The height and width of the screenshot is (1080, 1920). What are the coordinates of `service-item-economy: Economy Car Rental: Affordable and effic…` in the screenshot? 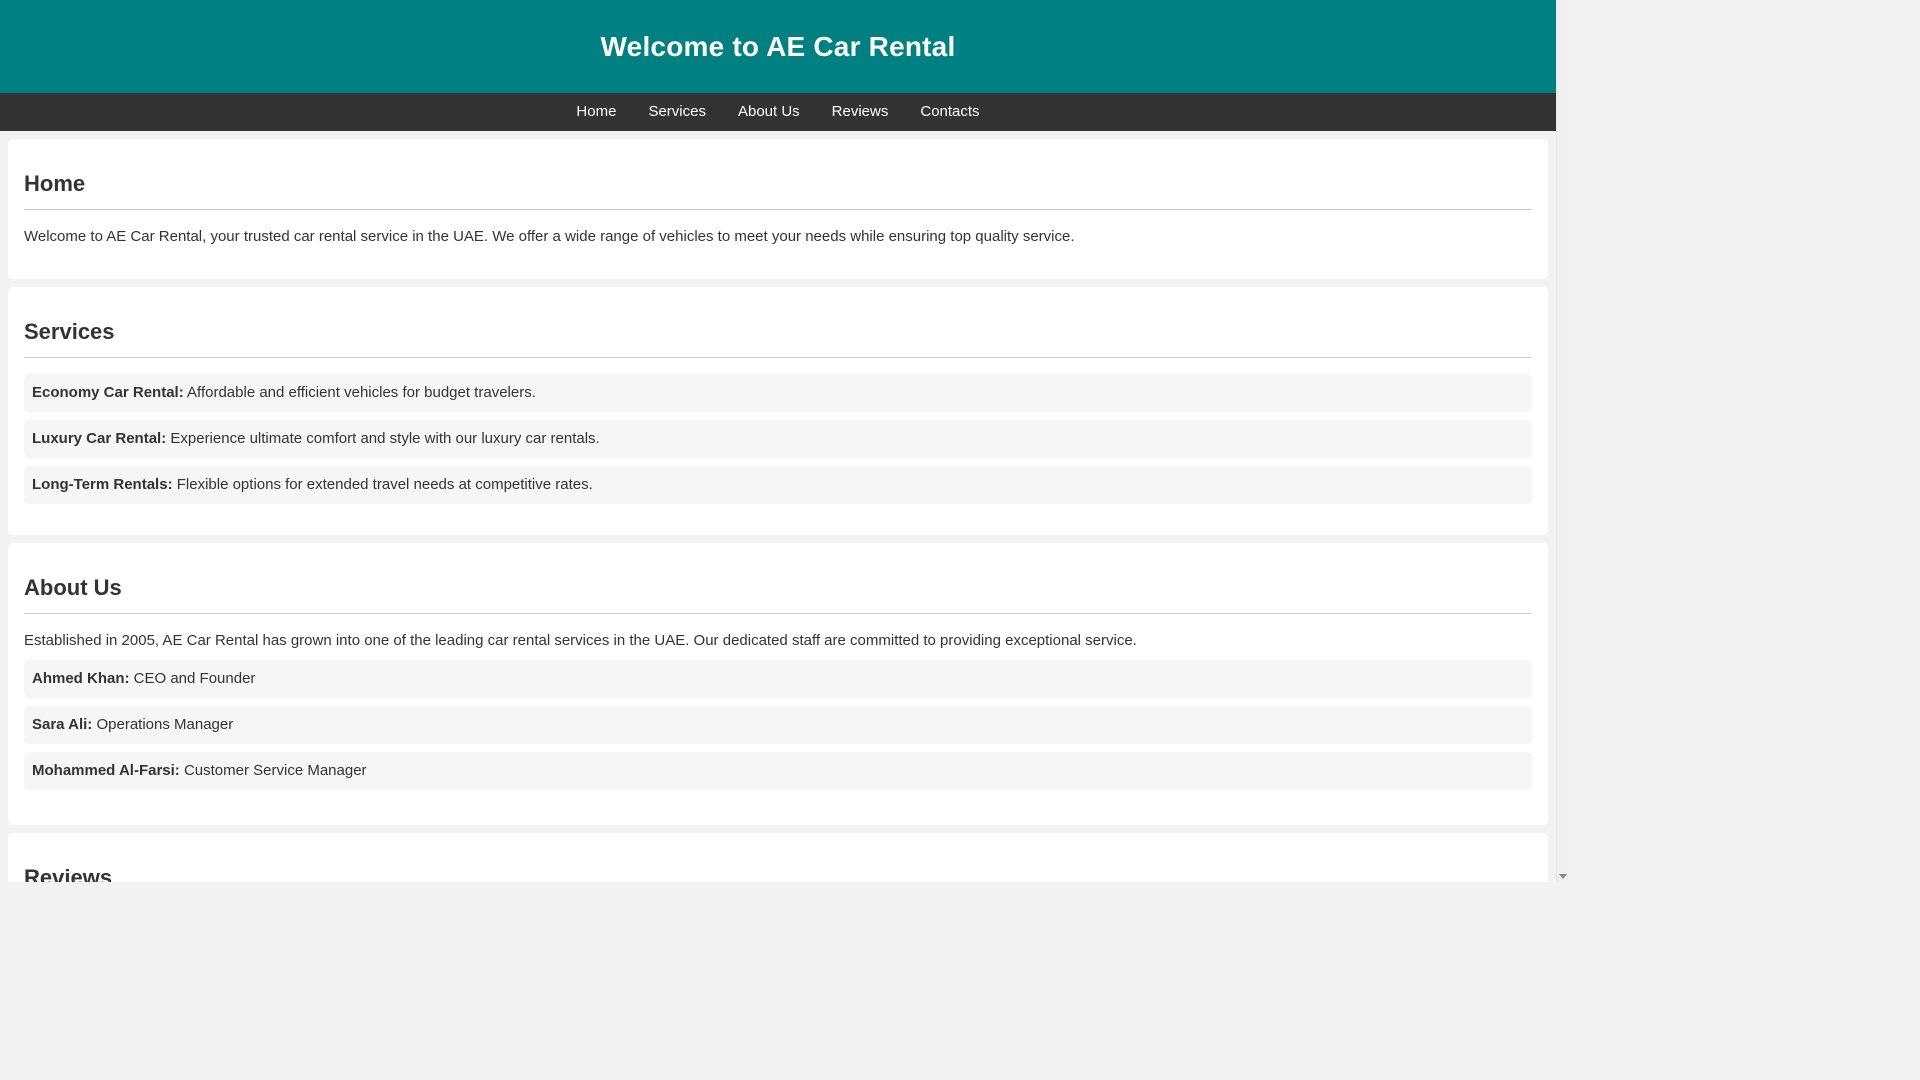 It's located at (778, 393).